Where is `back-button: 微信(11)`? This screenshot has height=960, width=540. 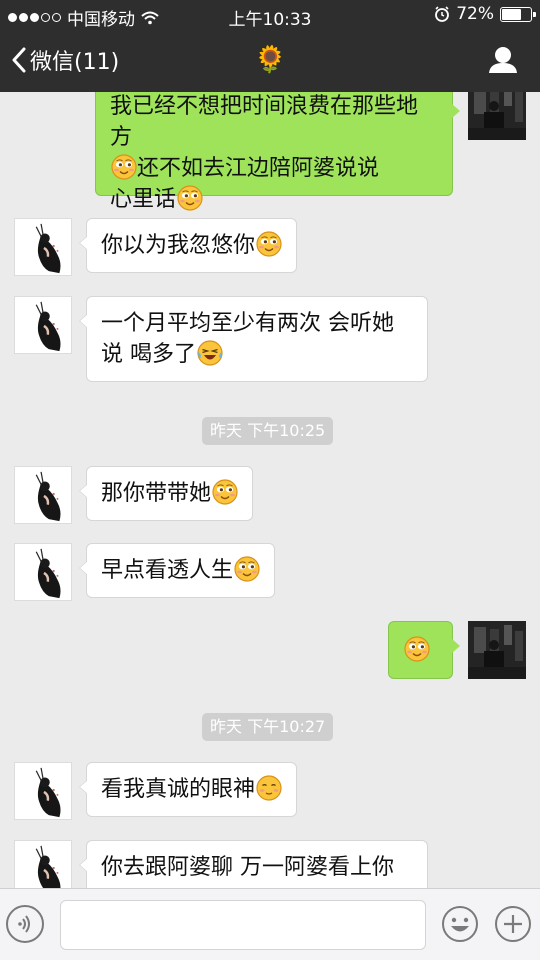
back-button: 微信(11) is located at coordinates (65, 60).